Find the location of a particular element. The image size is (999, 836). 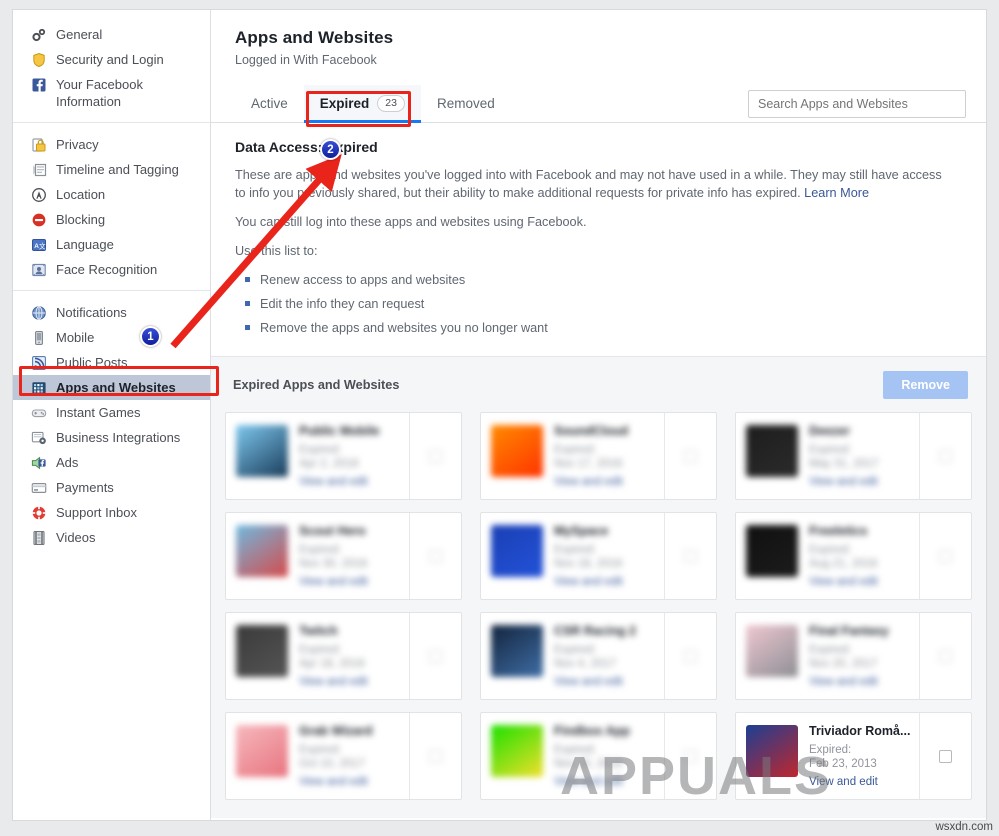

sidebar-item-timeline-and-tagging: Timeline and Tagging is located at coordinates (111, 169).